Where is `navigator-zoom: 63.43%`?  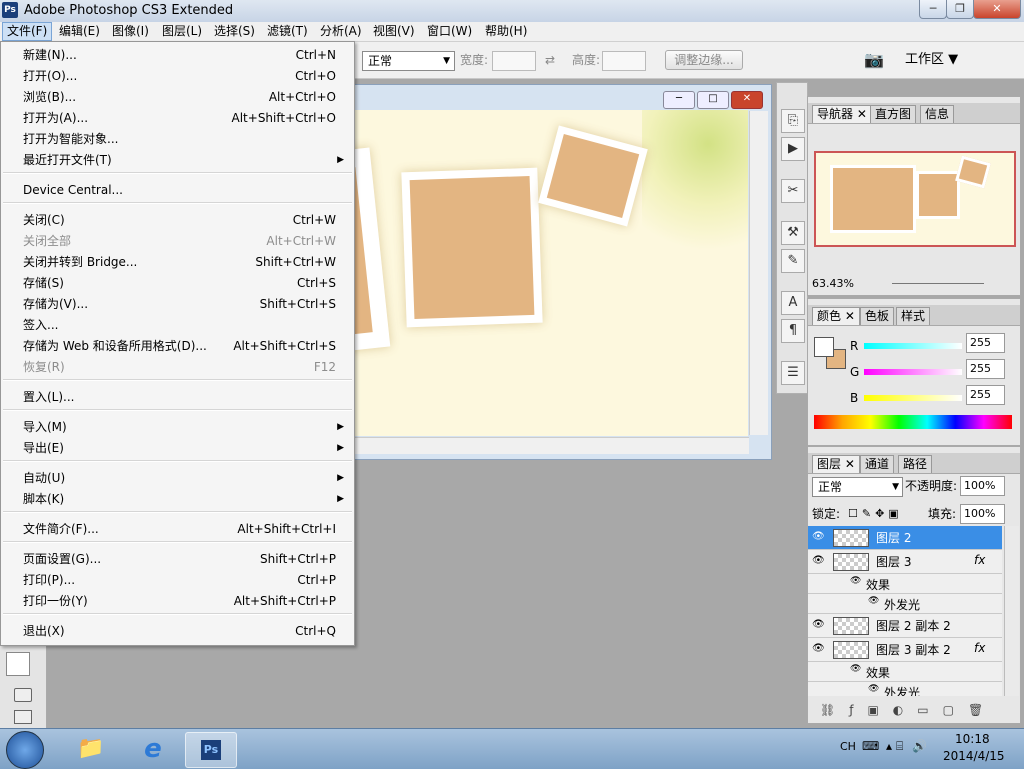
navigator-zoom: 63.43% is located at coordinates (833, 283).